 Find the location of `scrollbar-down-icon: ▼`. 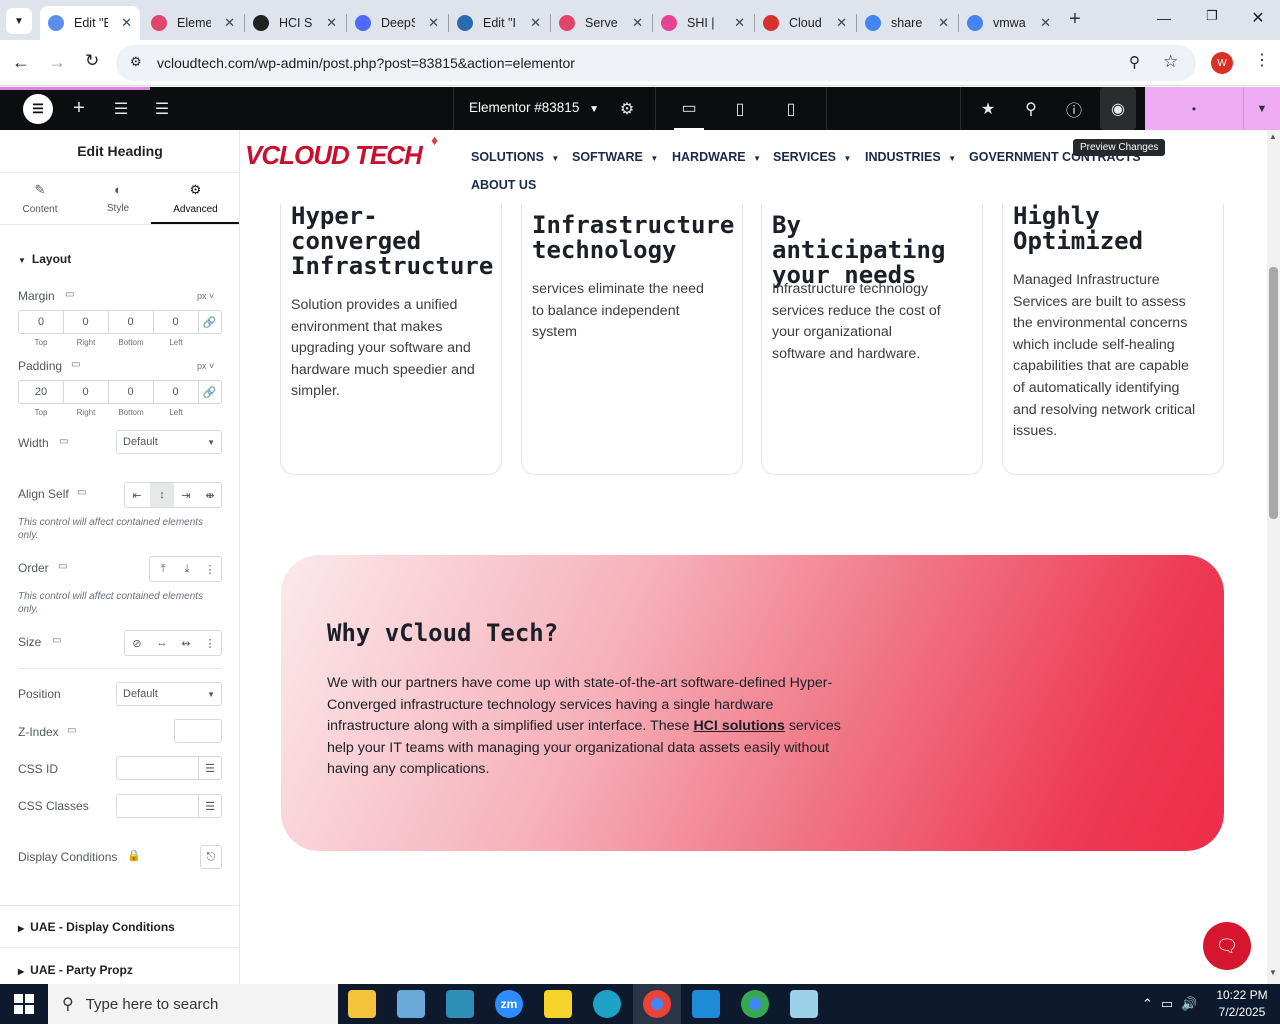

scrollbar-down-icon: ▼ is located at coordinates (1273, 972).